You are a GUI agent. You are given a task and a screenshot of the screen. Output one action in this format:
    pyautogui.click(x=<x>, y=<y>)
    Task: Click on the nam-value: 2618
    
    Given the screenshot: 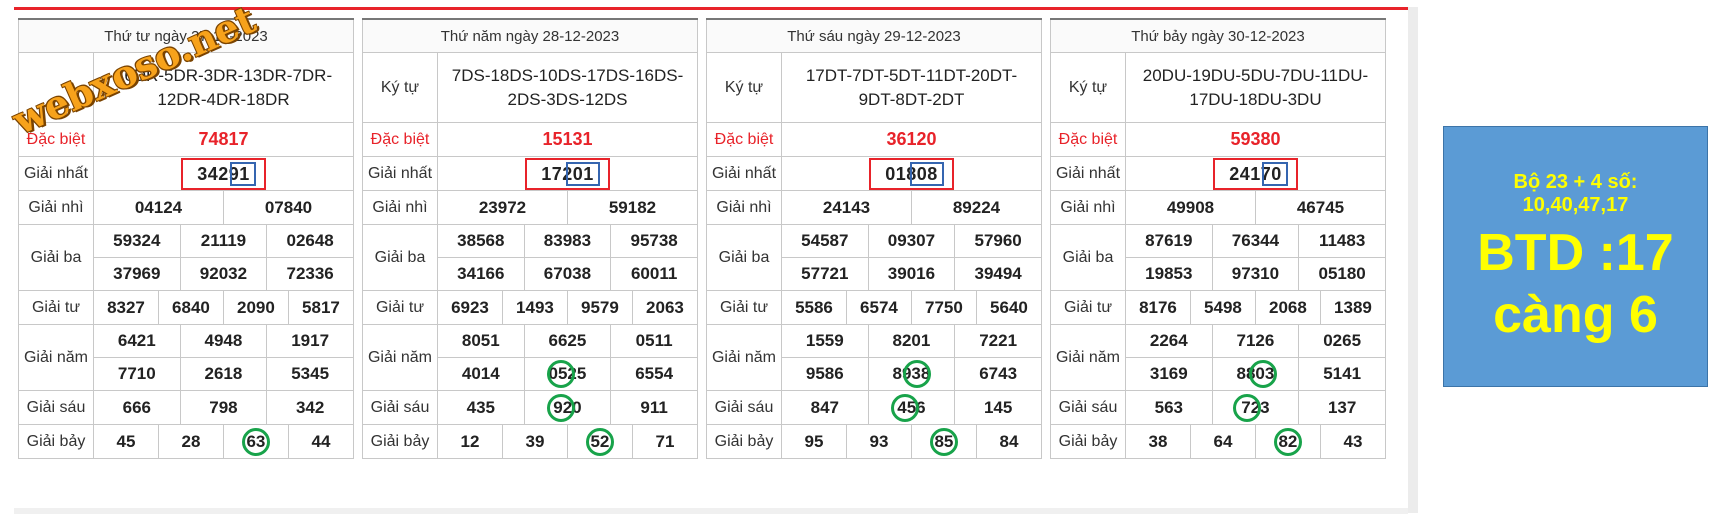 What is the action you would take?
    pyautogui.click(x=223, y=373)
    